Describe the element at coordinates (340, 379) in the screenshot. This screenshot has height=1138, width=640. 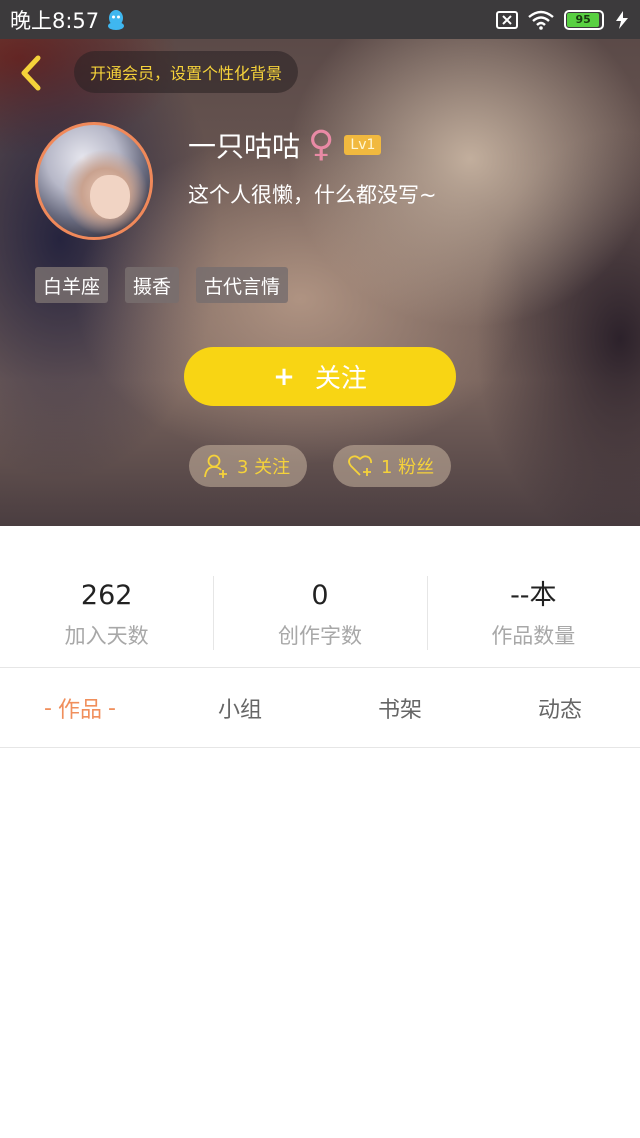
I see `follow-label: 关注` at that location.